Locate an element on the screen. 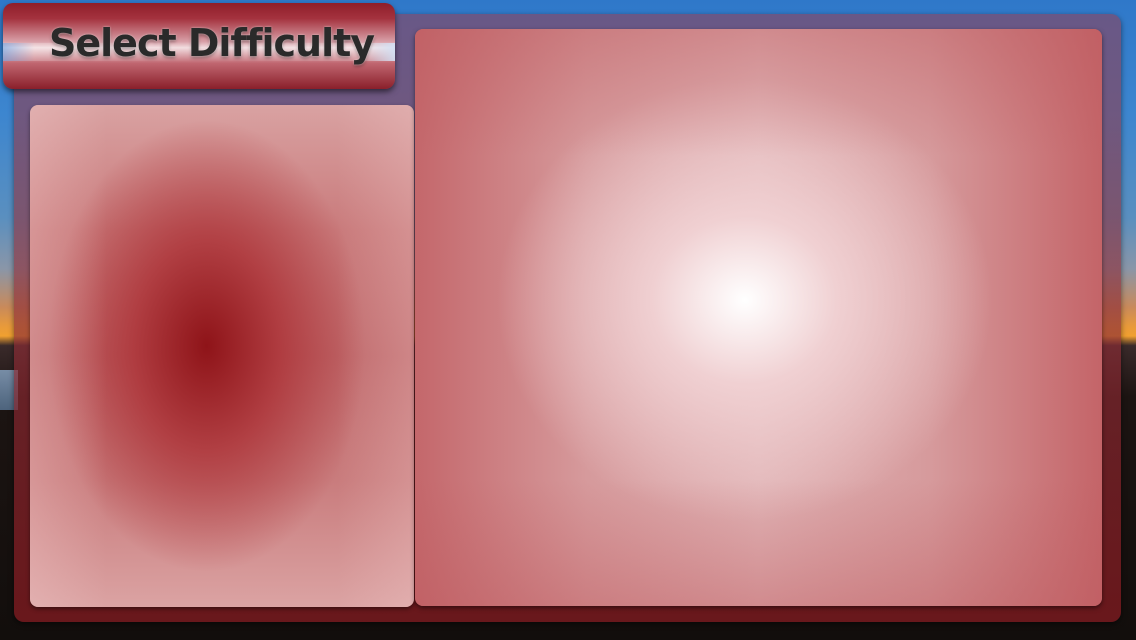  screen-title: Select Difficulty is located at coordinates (212, 43).